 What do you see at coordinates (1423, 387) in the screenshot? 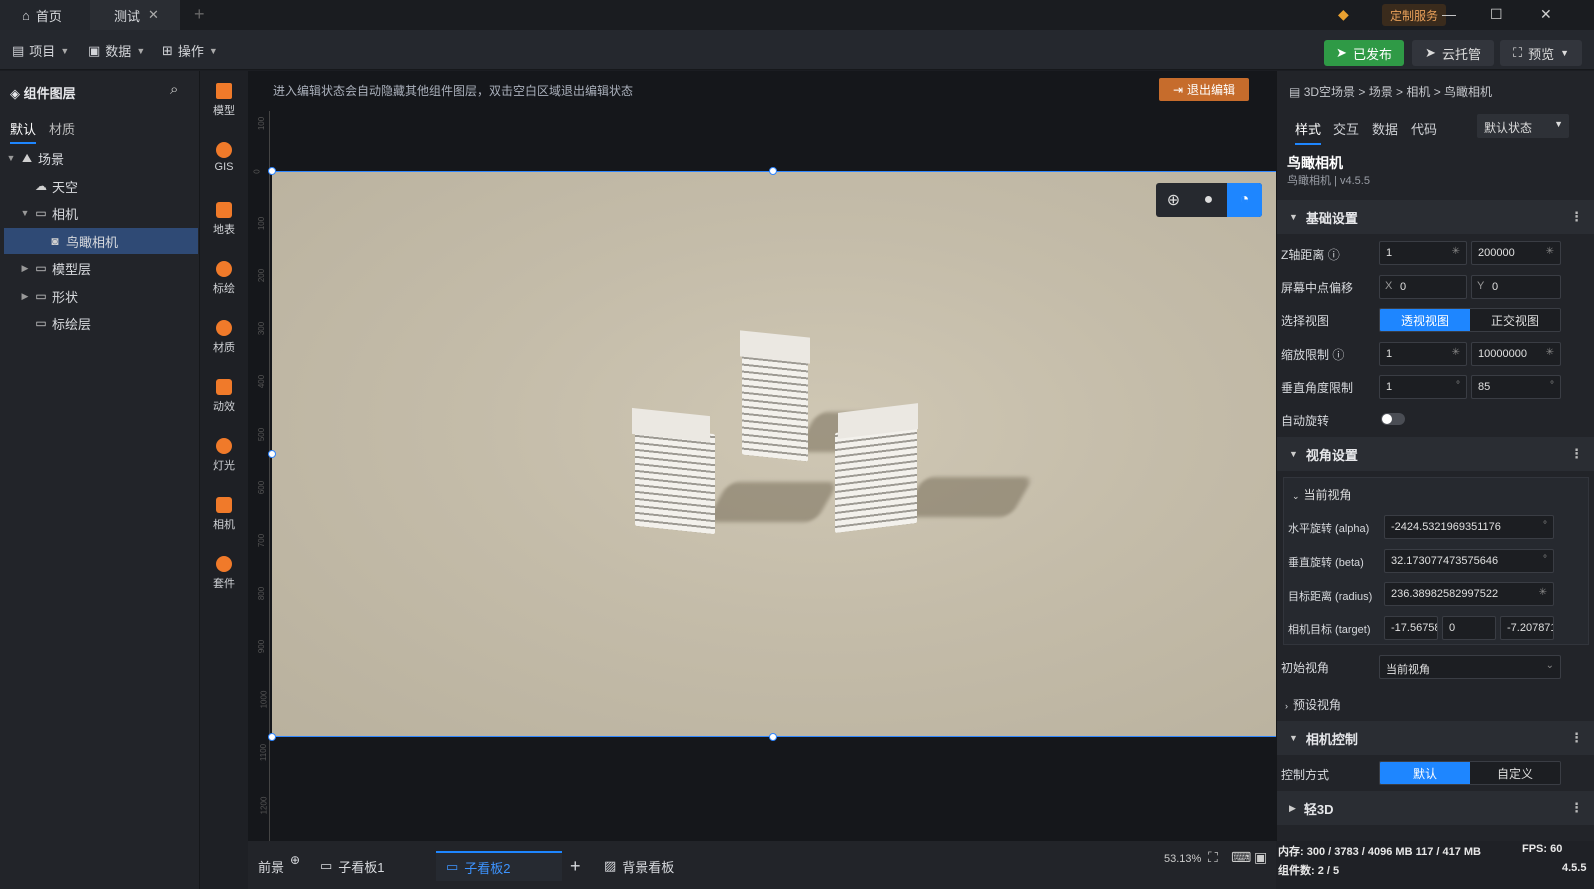
I see `vertical-min-input: 1 °` at bounding box center [1423, 387].